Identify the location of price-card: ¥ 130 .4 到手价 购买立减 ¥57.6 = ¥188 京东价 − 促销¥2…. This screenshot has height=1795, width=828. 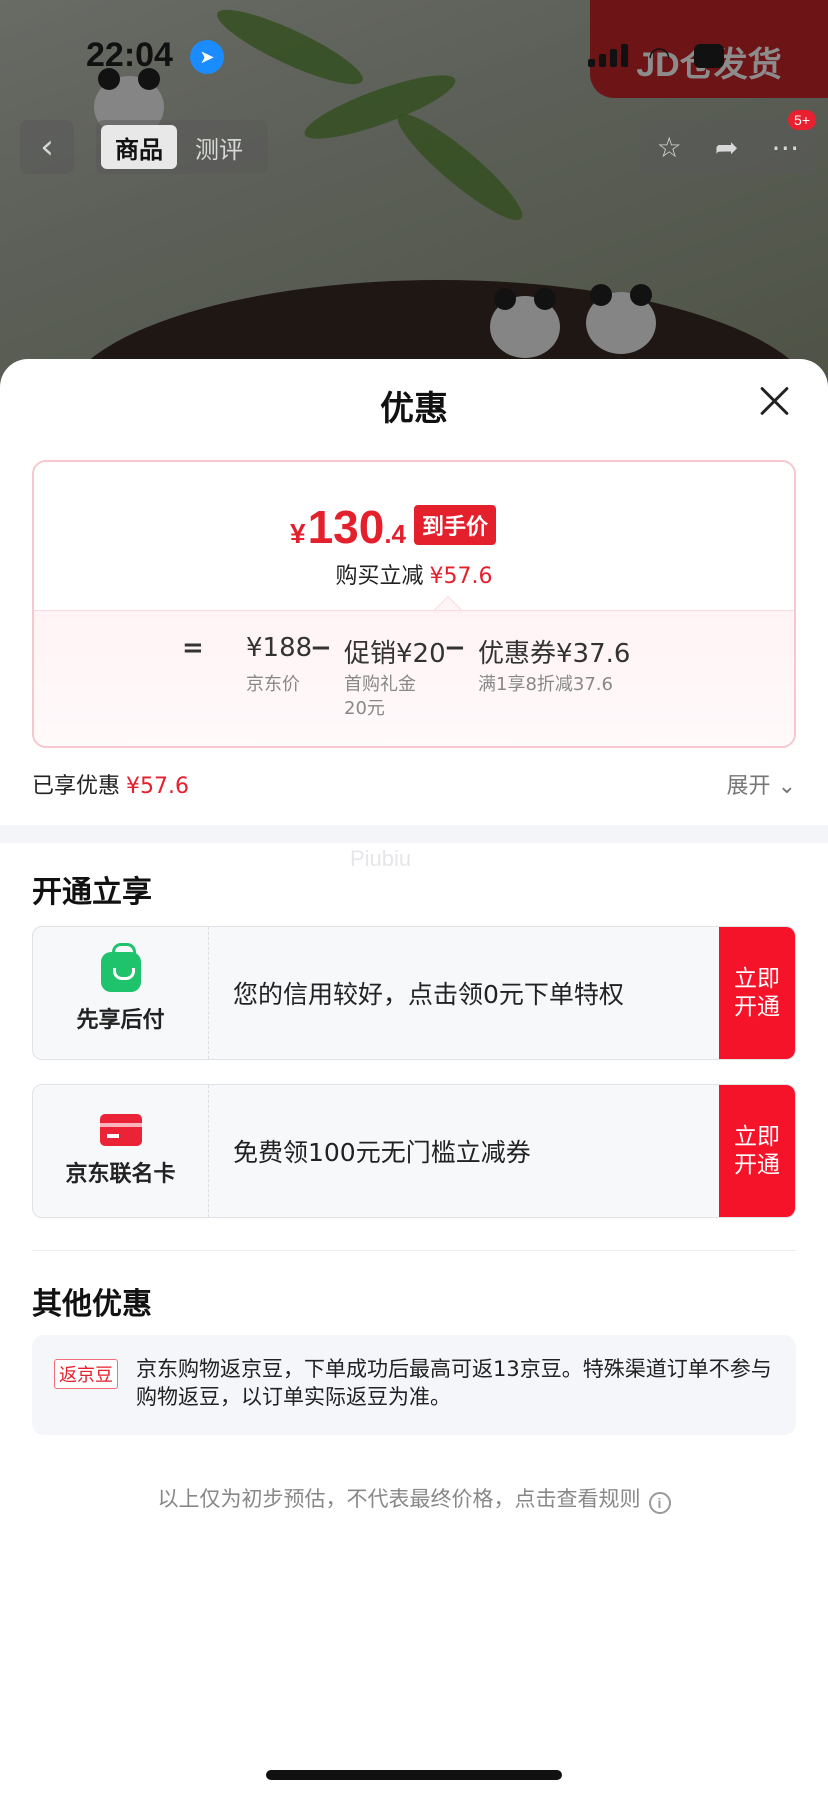
(414, 604).